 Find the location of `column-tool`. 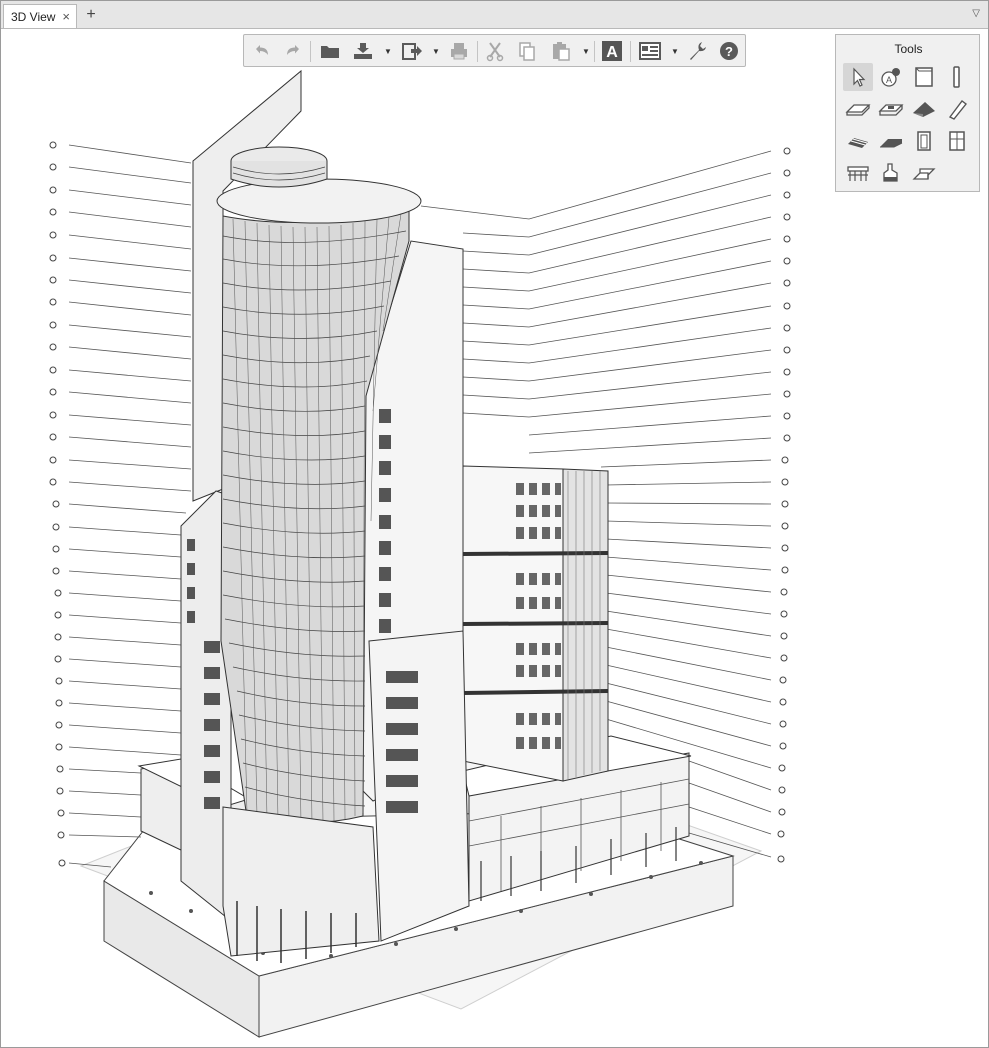

column-tool is located at coordinates (957, 77).